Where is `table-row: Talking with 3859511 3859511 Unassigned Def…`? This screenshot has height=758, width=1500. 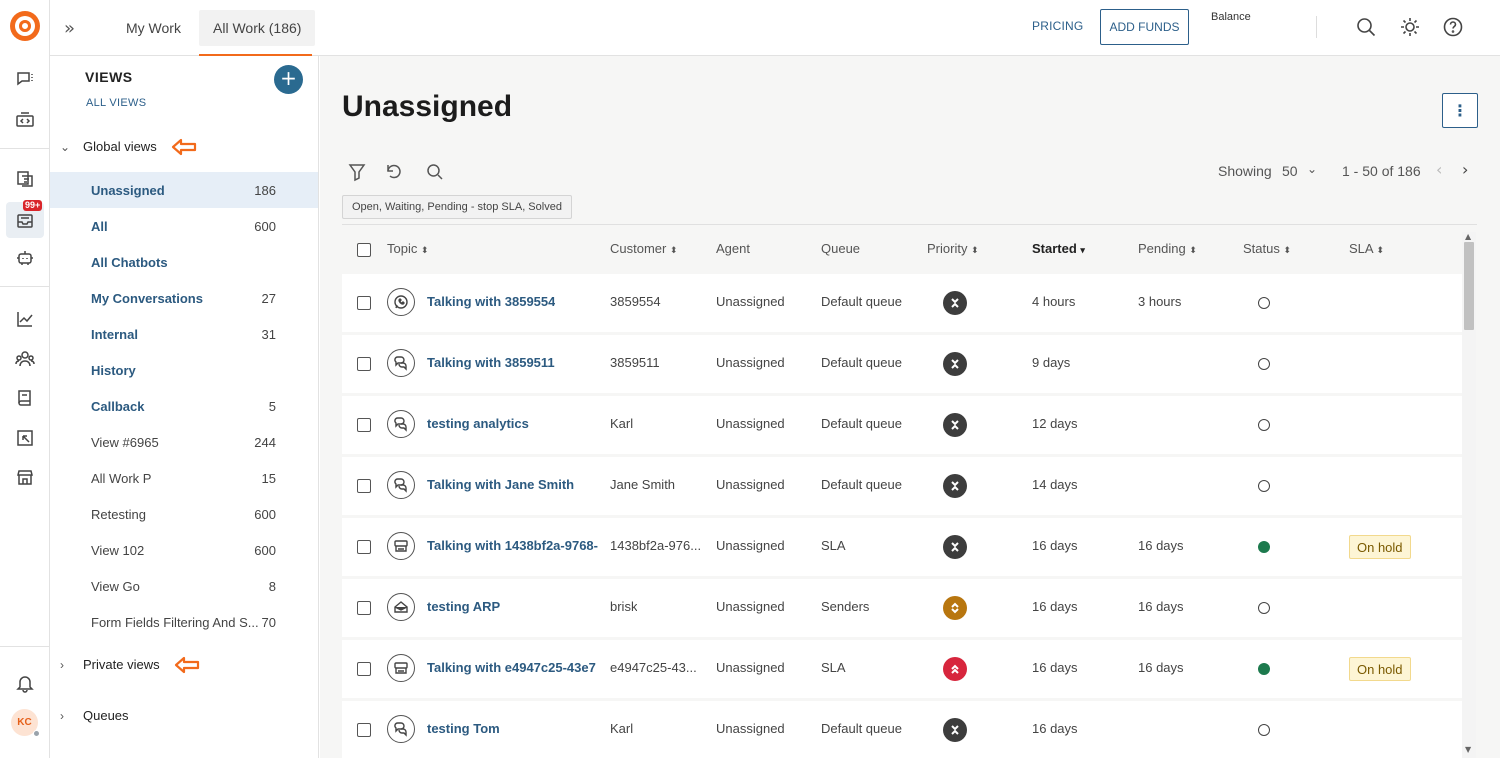
table-row: Talking with 3859511 3859511 Unassigned Def… is located at coordinates (902, 364).